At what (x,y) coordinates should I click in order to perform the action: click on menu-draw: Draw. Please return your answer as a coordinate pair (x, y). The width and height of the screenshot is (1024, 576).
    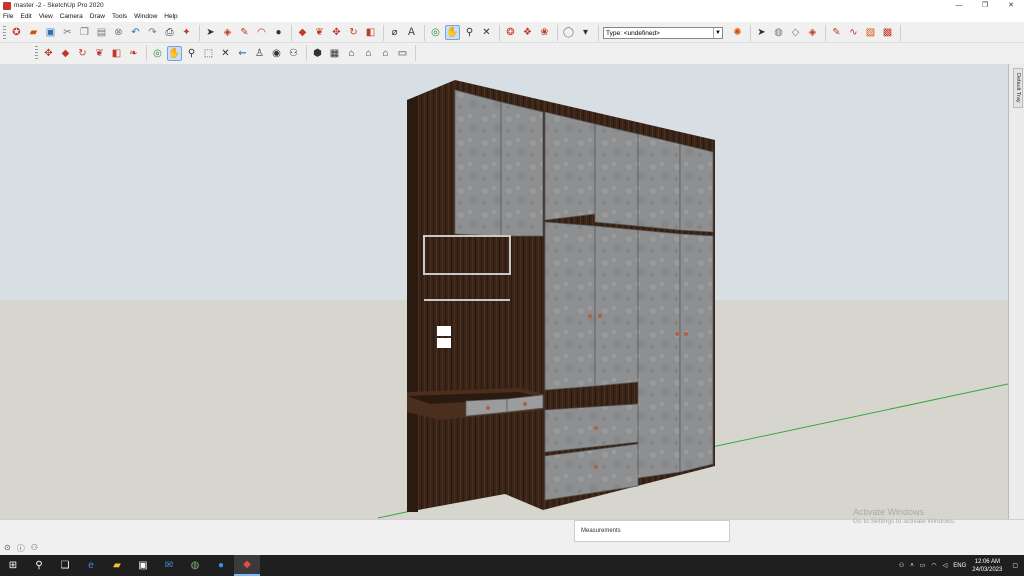
    Looking at the image, I should click on (97, 16).